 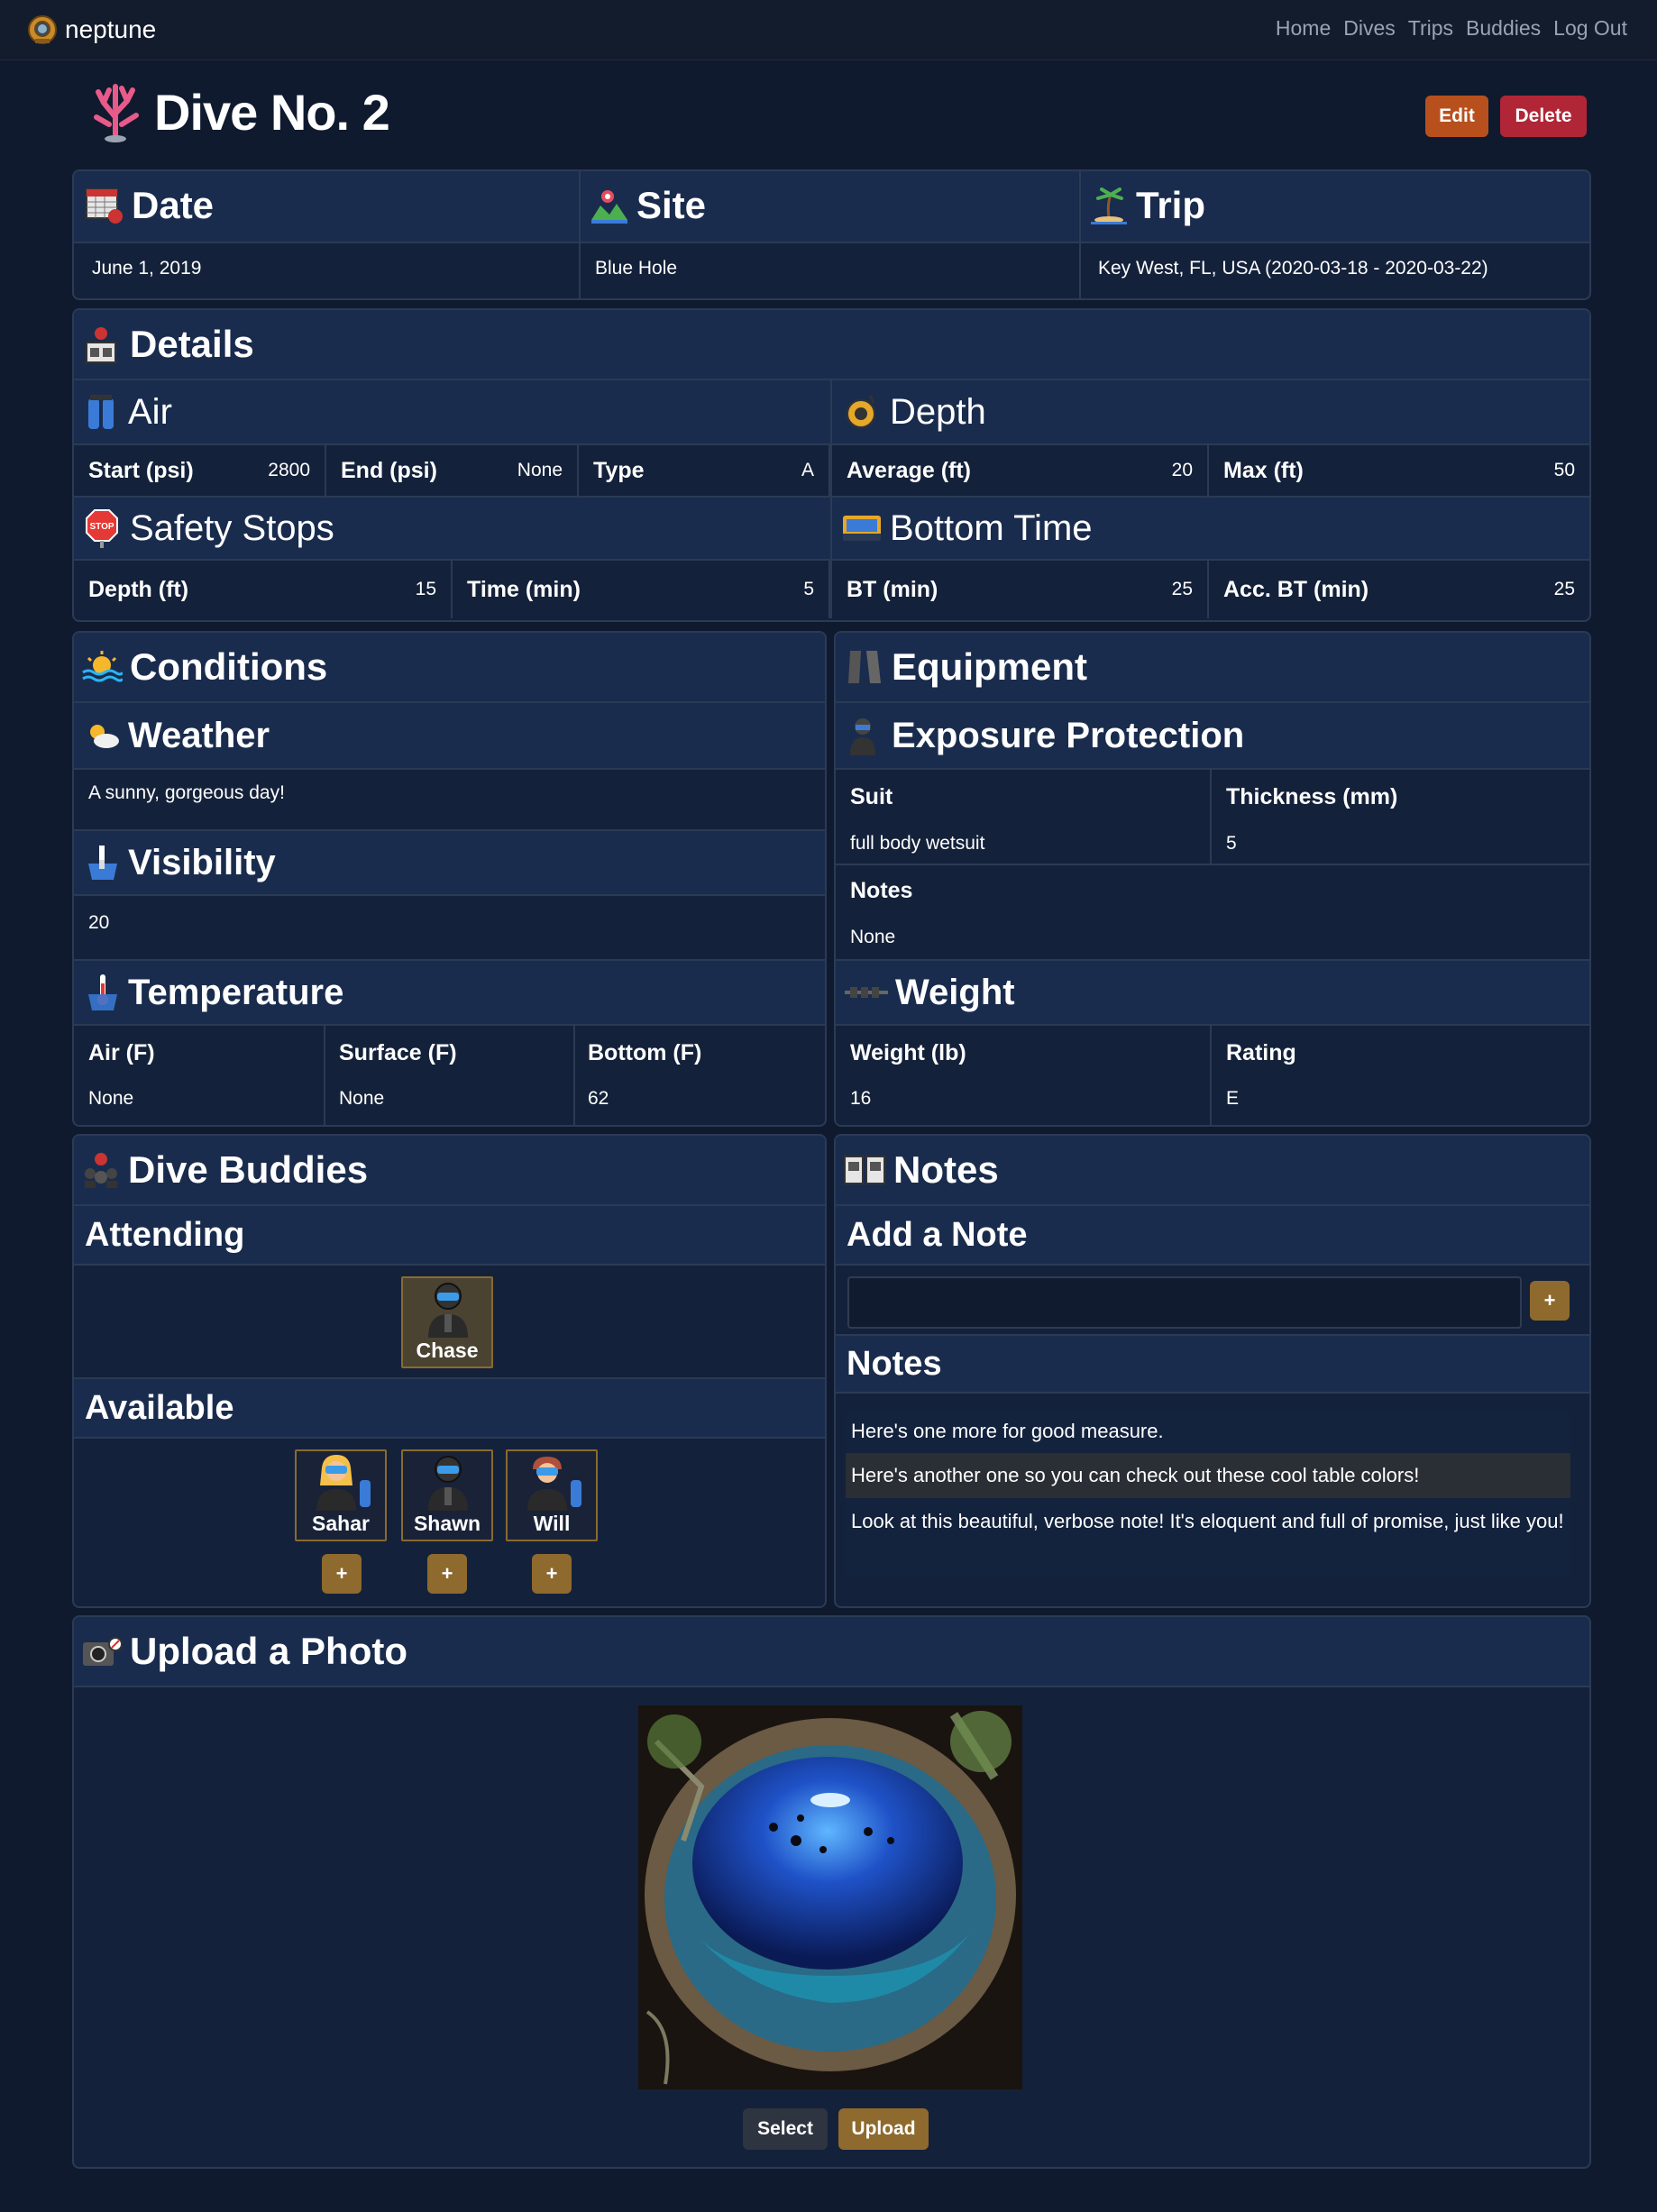 What do you see at coordinates (173, 205) in the screenshot?
I see `date-label: Date` at bounding box center [173, 205].